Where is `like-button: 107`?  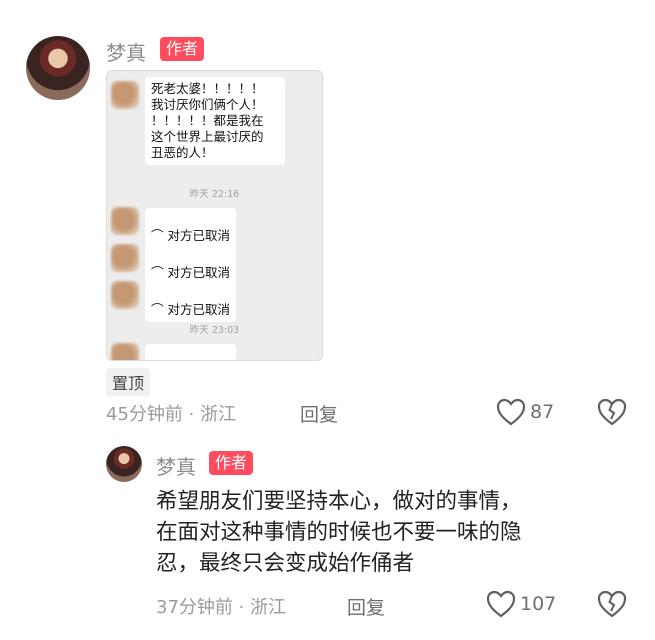 like-button: 107 is located at coordinates (521, 604).